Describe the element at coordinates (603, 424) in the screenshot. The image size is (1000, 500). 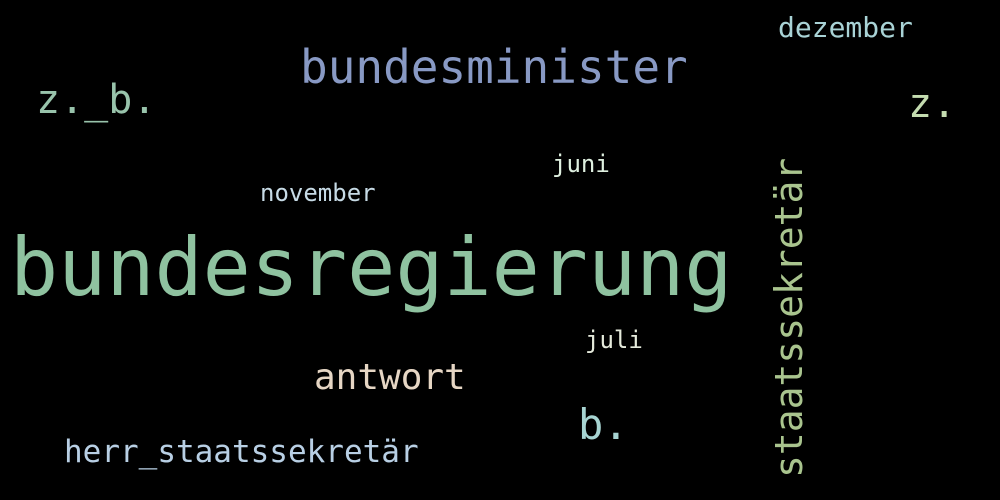
I see `word-b: b.` at that location.